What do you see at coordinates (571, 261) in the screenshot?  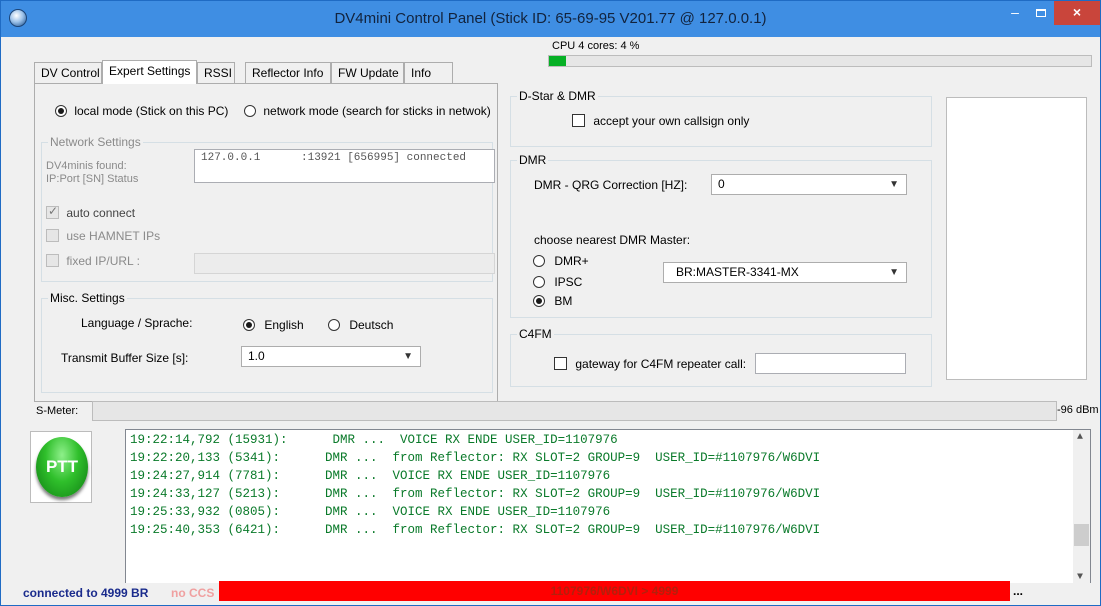 I see `dmr-plus-label: DMR+` at bounding box center [571, 261].